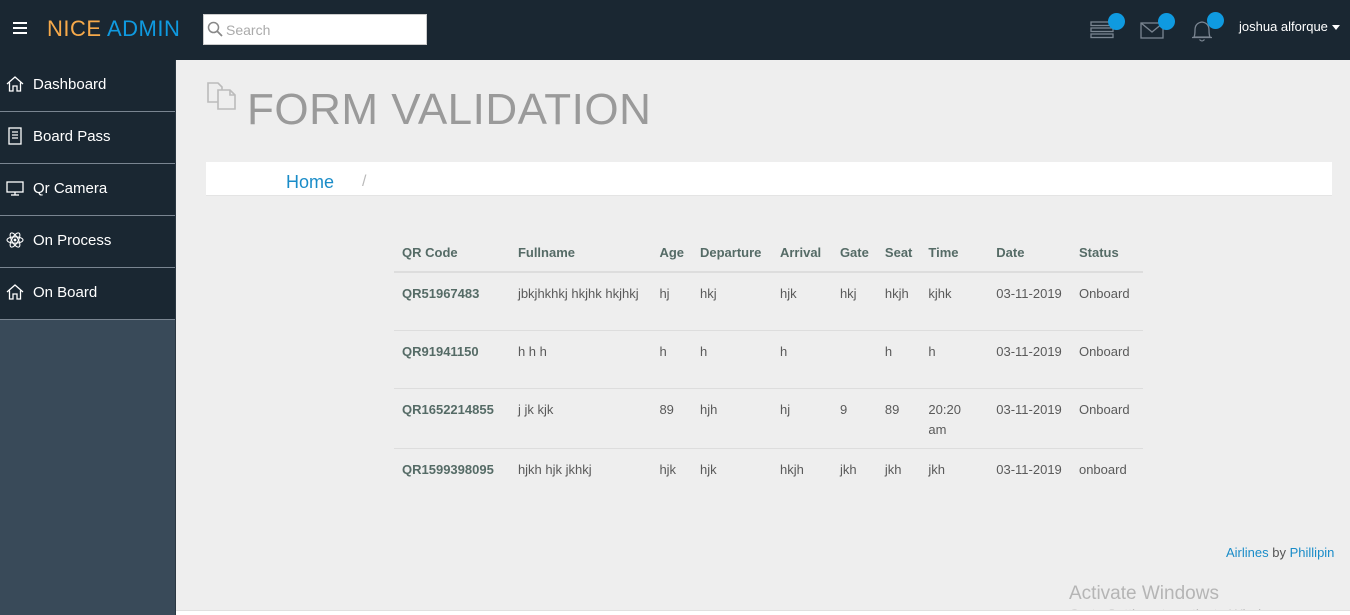  I want to click on sidebar-item-dashboard: Dashboard, so click(87, 86).